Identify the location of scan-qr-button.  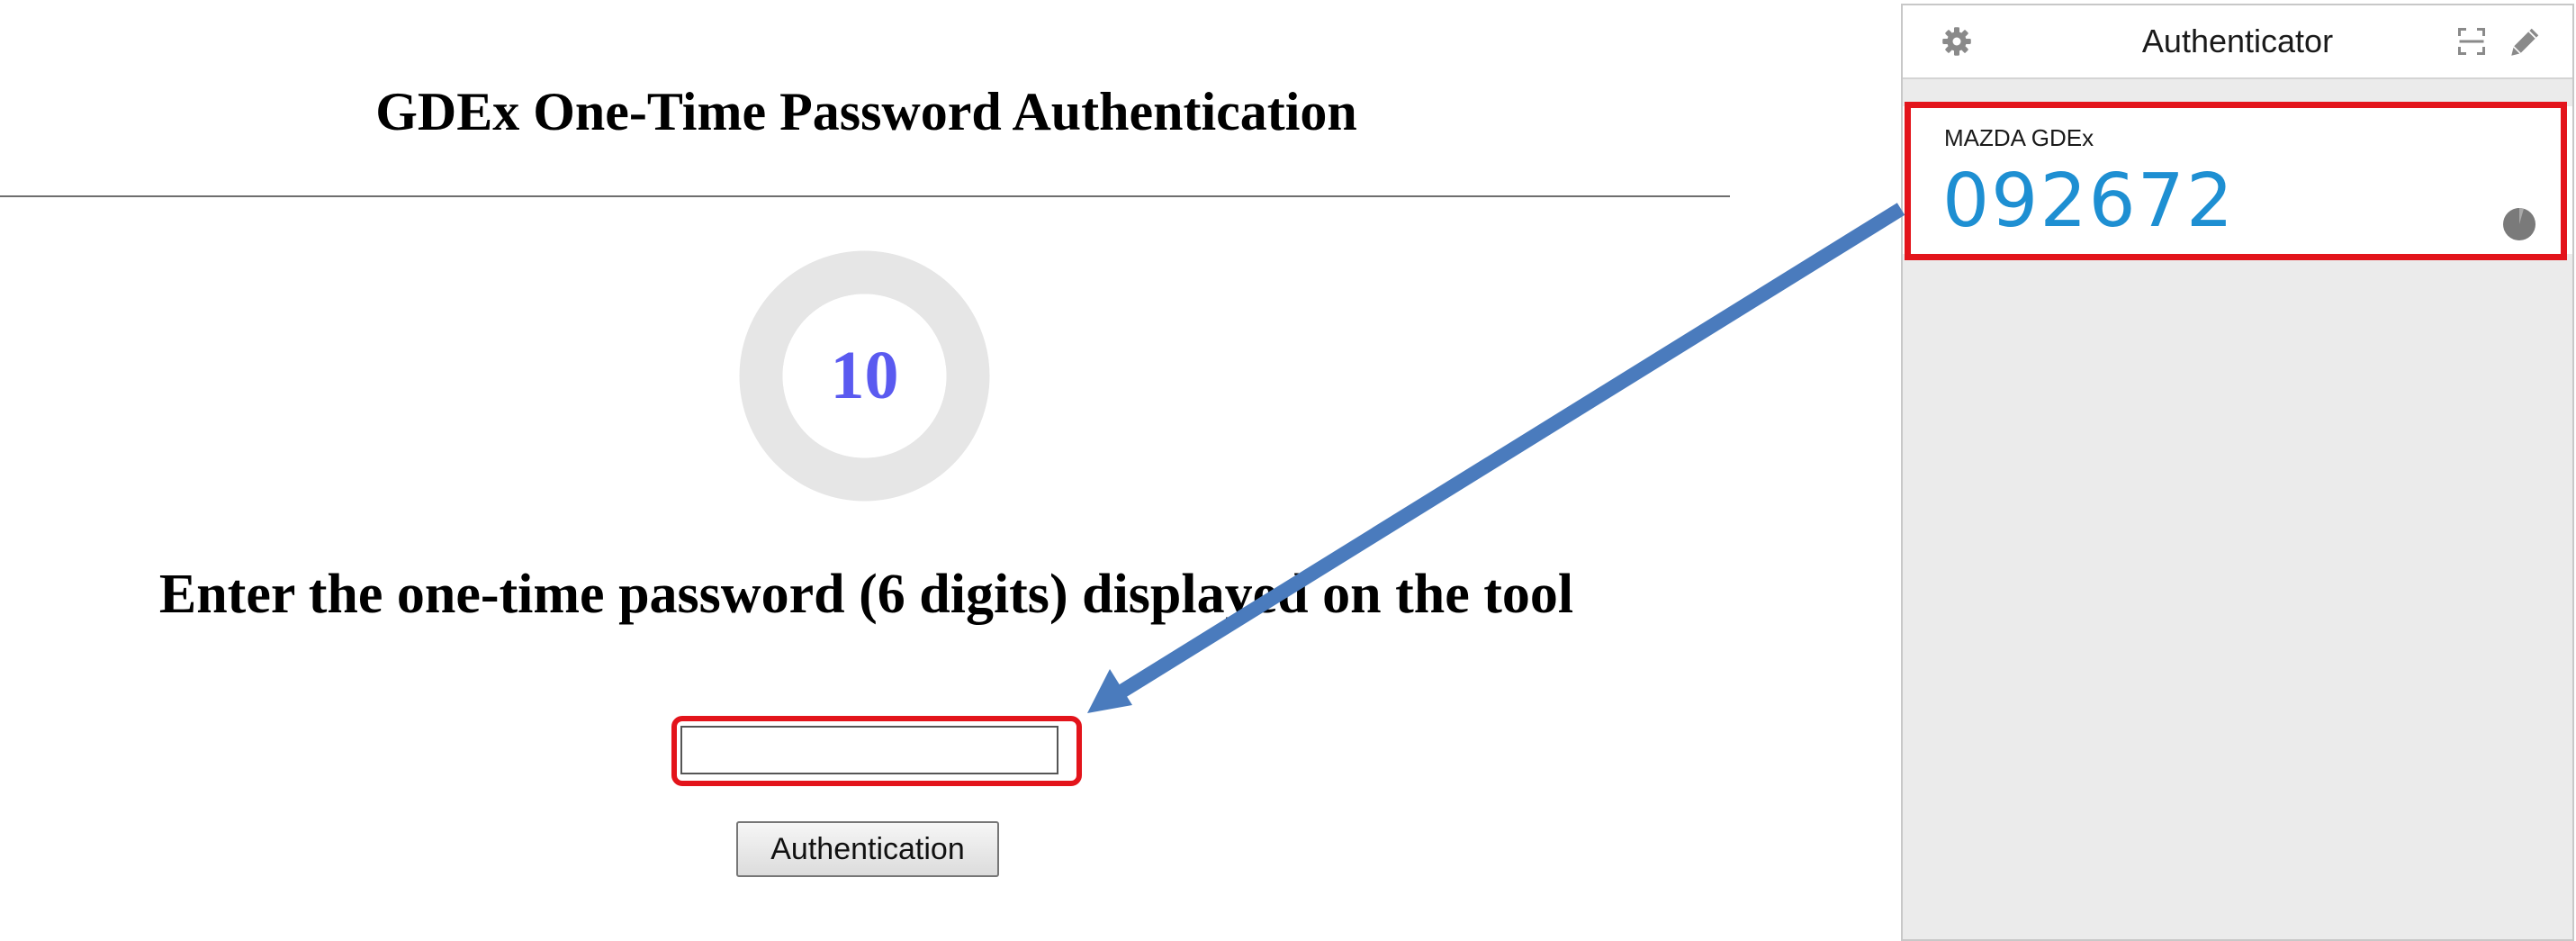
(2472, 41).